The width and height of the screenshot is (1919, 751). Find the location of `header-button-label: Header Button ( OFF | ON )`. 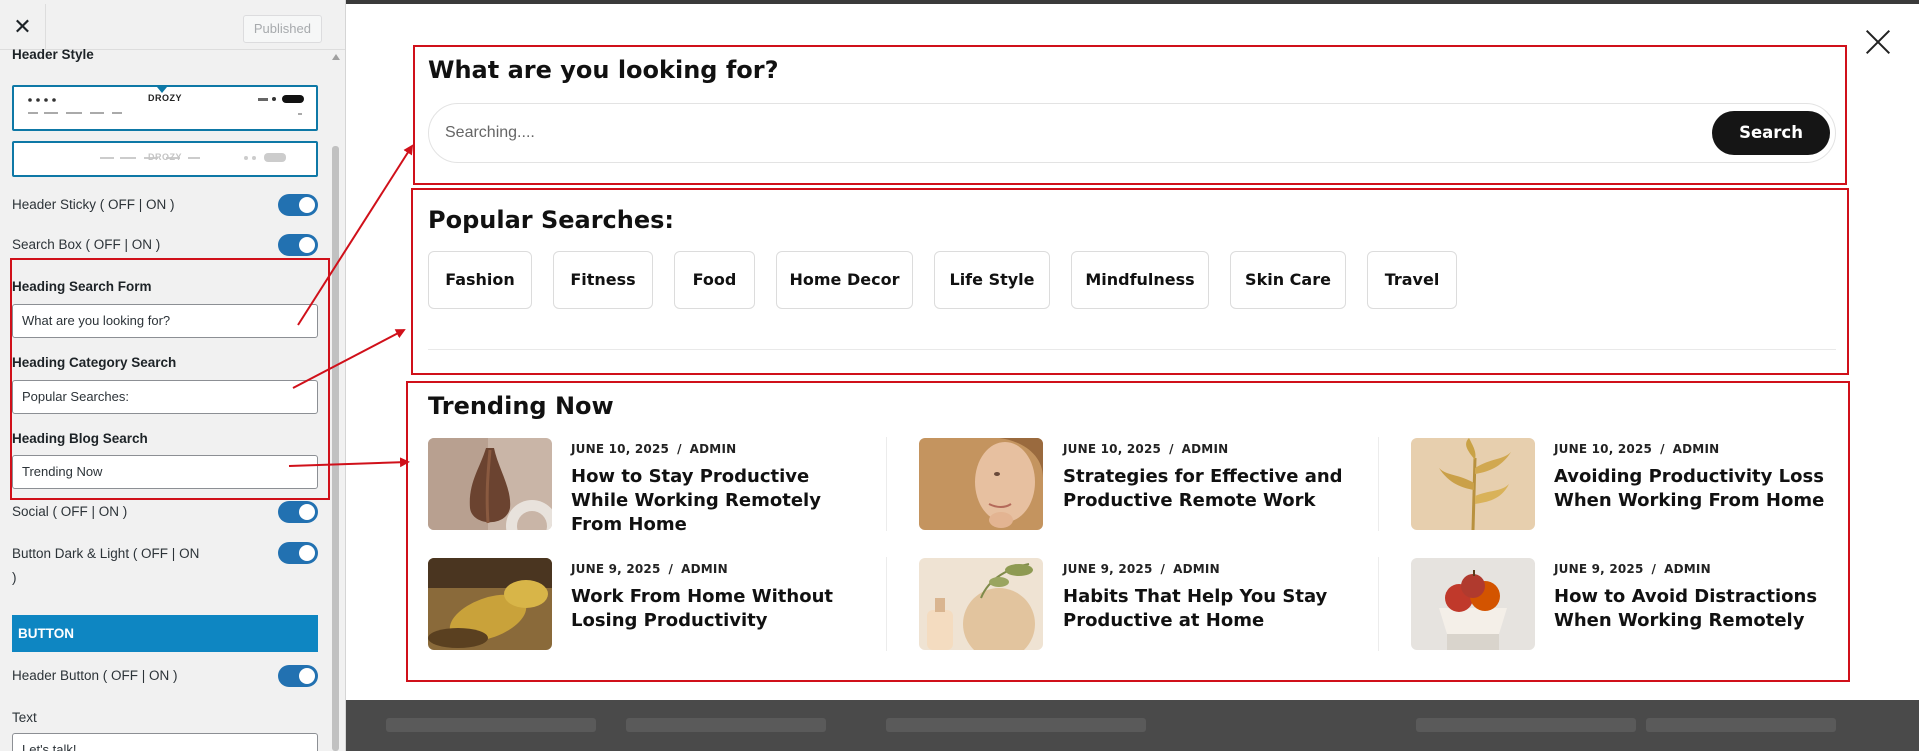

header-button-label: Header Button ( OFF | ON ) is located at coordinates (95, 675).